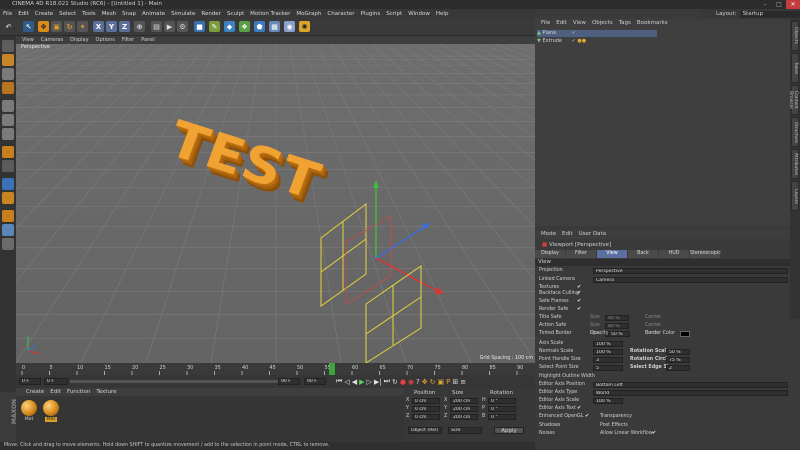  I want to click on viewport-menu-filter: Filter, so click(128, 40).